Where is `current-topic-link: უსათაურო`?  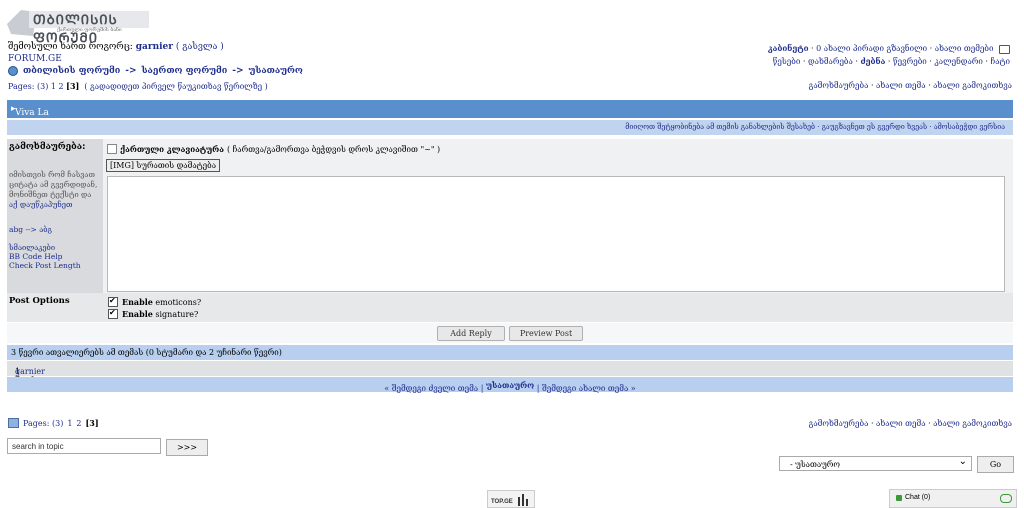 current-topic-link: უსათაურო is located at coordinates (510, 385).